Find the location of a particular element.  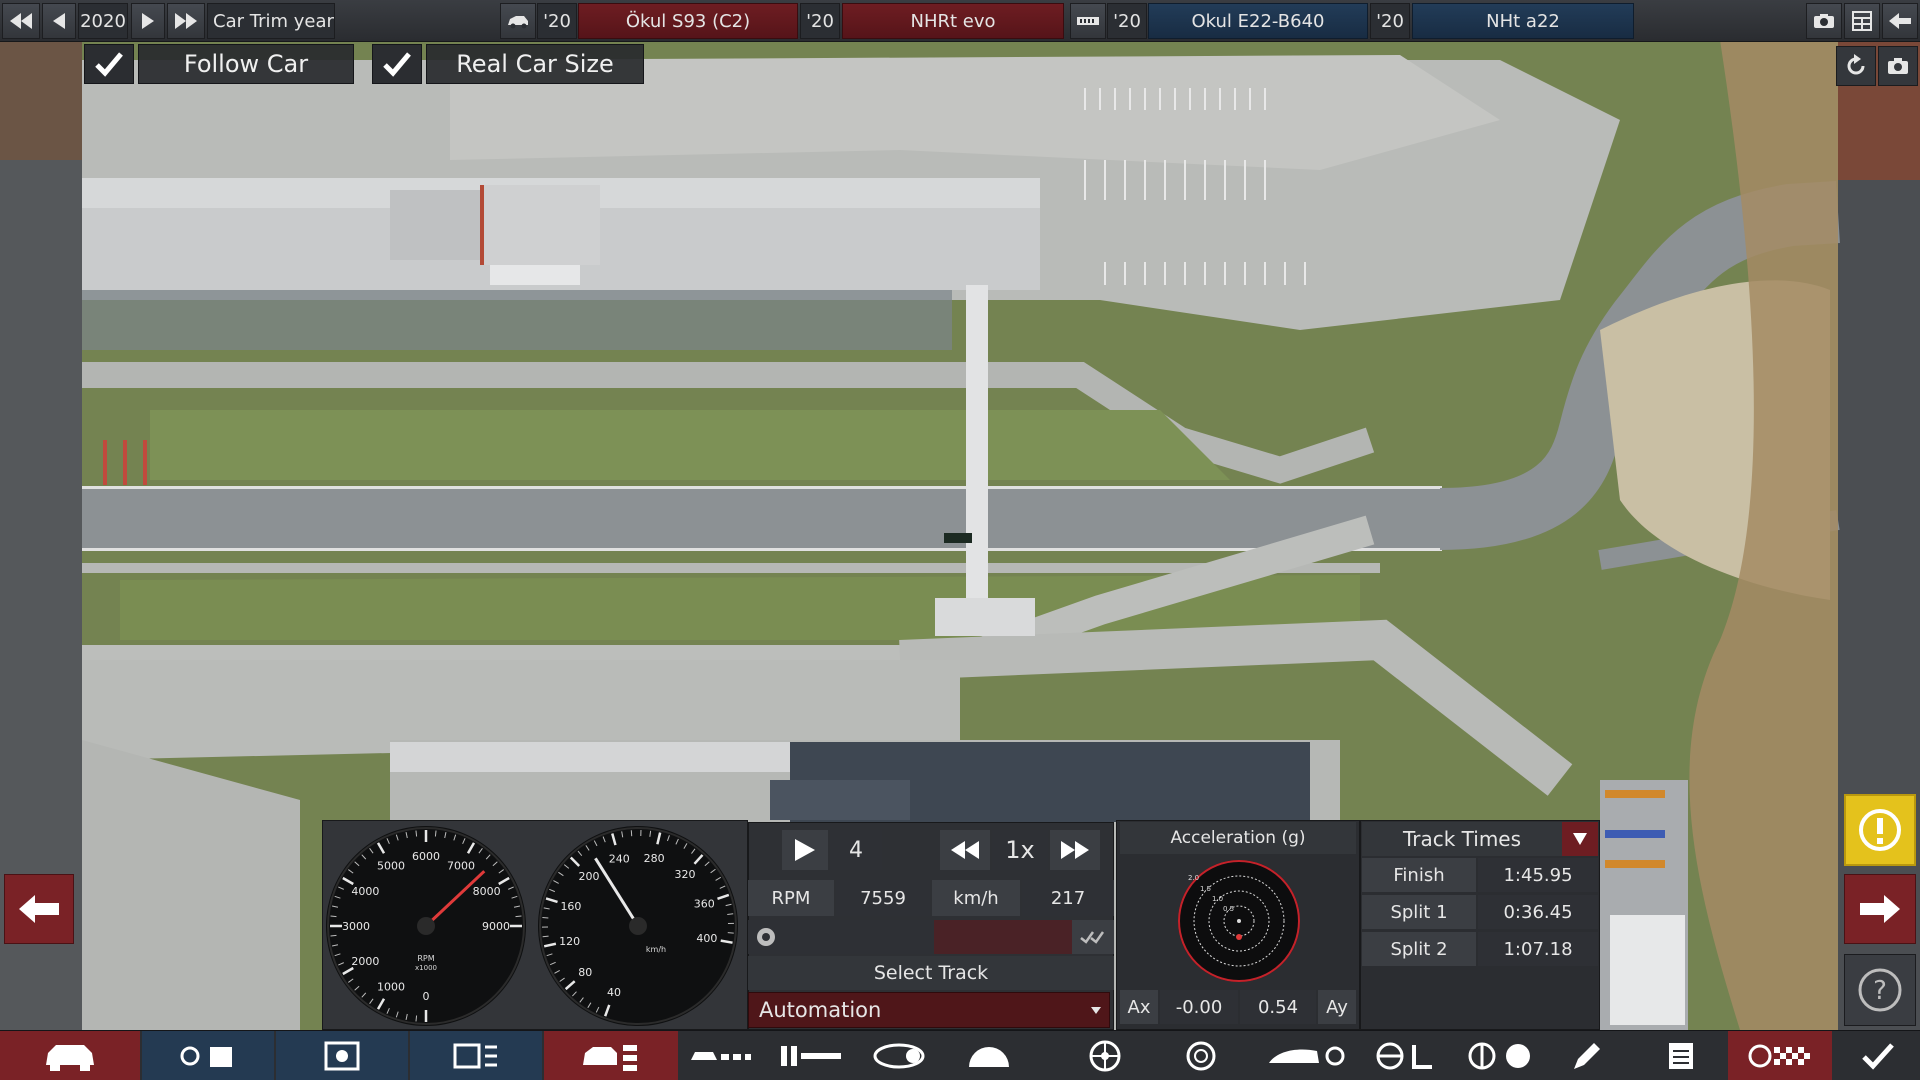

rewind-button is located at coordinates (965, 850).